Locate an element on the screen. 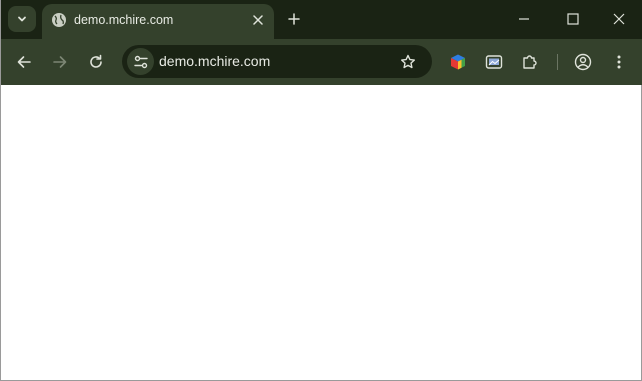 The height and width of the screenshot is (381, 642). star-icon is located at coordinates (408, 61).